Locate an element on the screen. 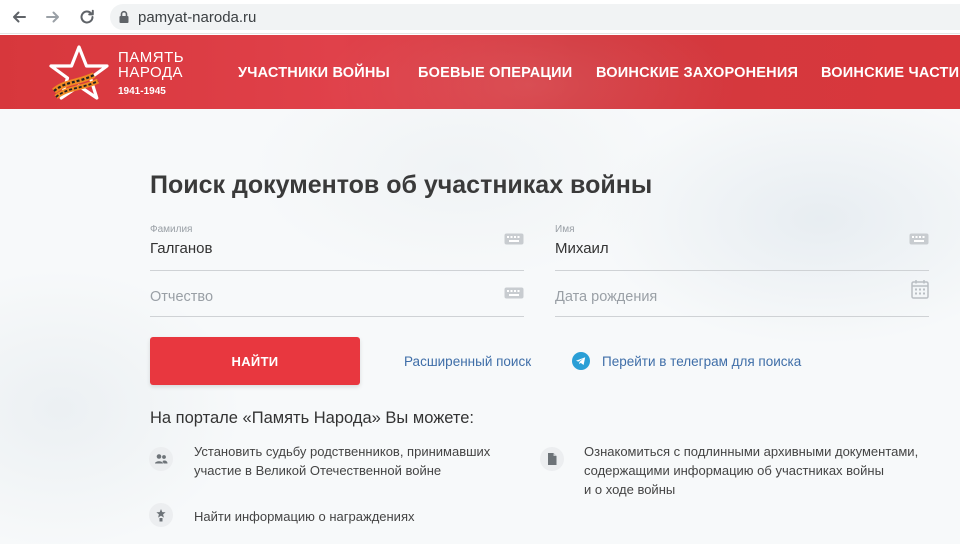 The height and width of the screenshot is (544, 960). birthdate-placeholder: Дата рождения is located at coordinates (606, 297).